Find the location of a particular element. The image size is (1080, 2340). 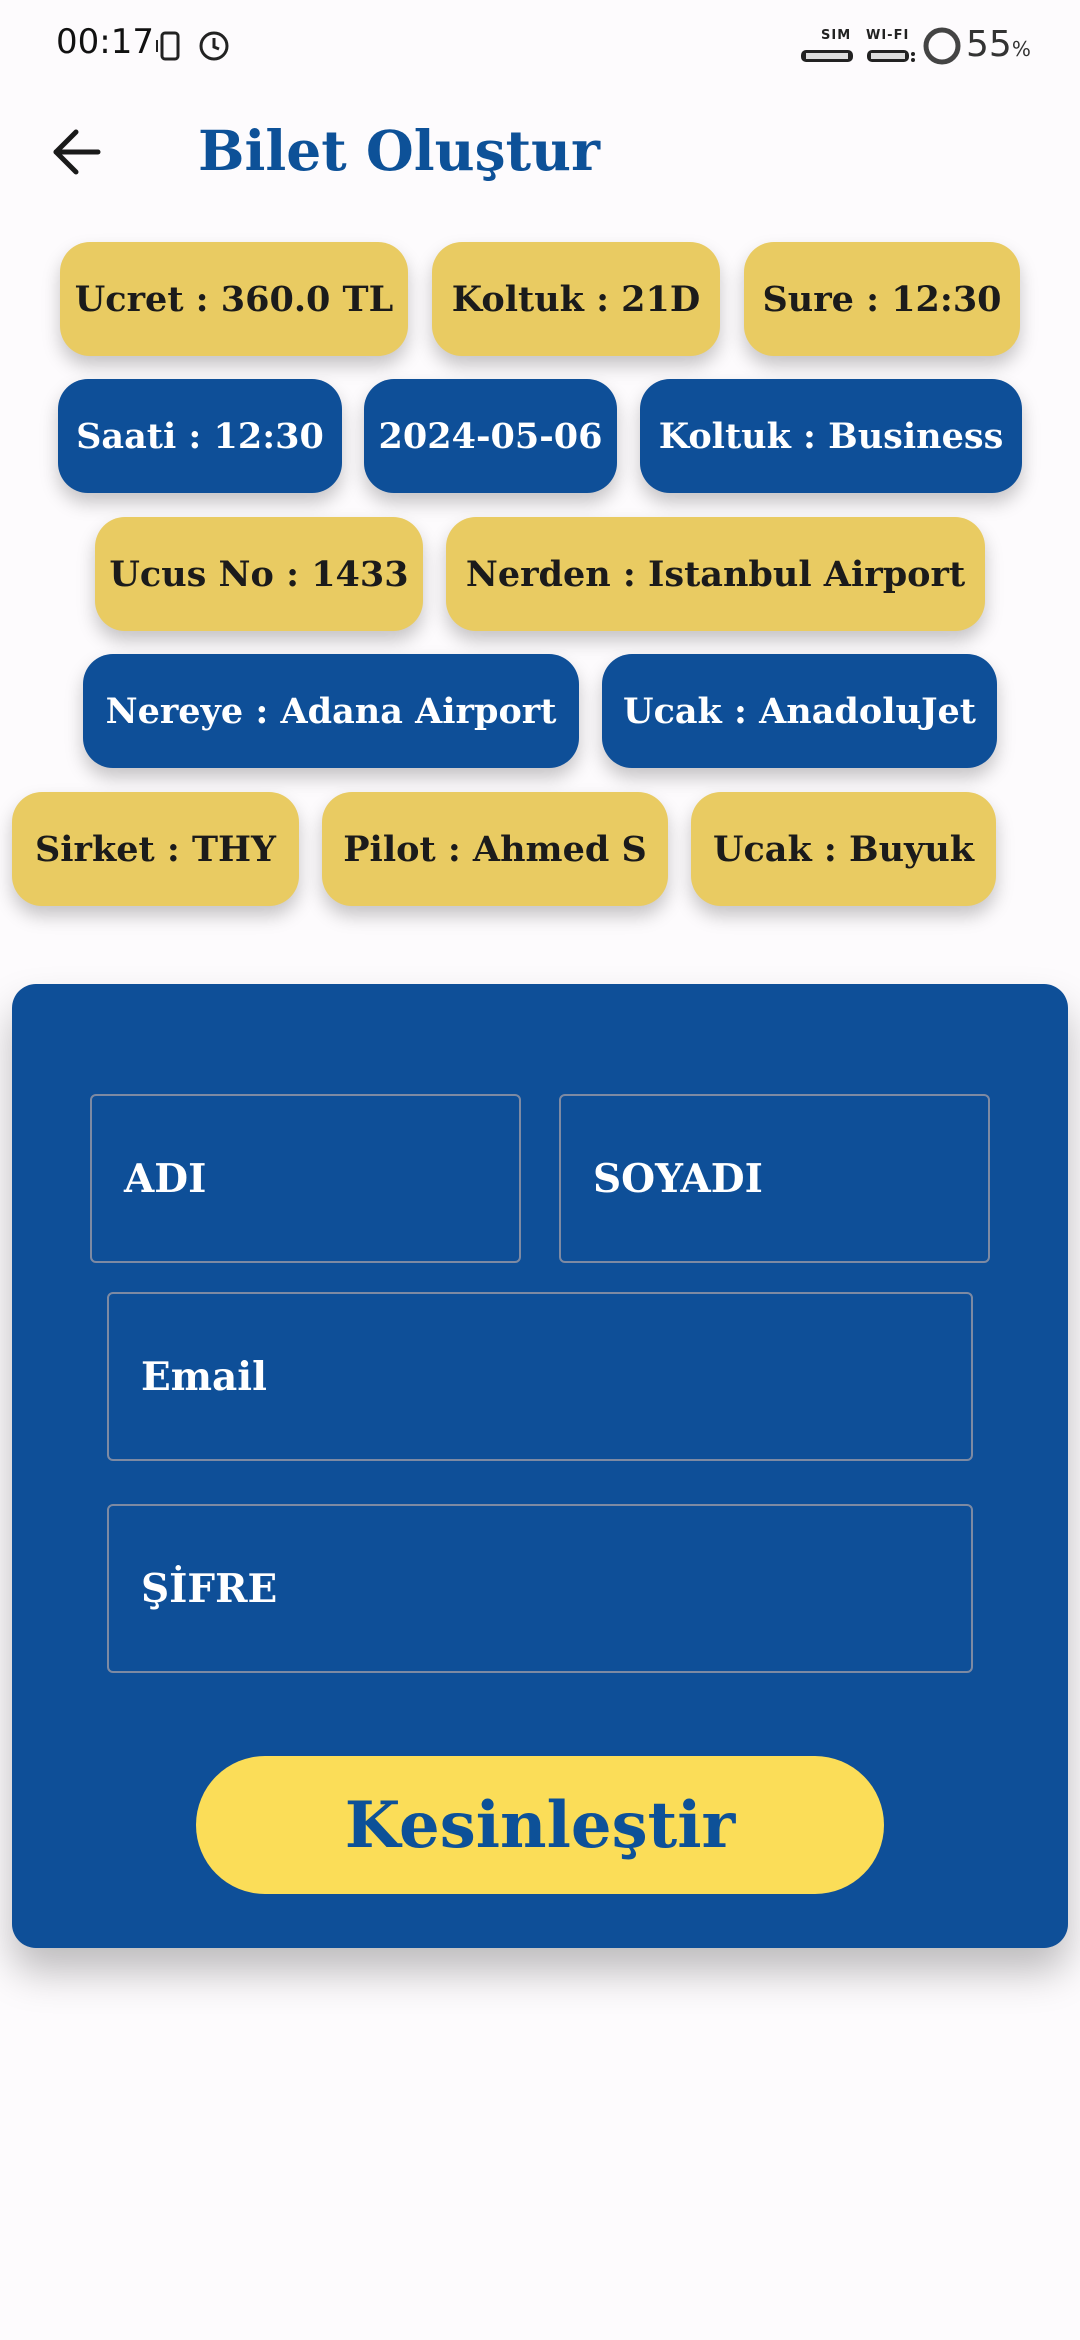

battery-ring-icon is located at coordinates (942, 48).